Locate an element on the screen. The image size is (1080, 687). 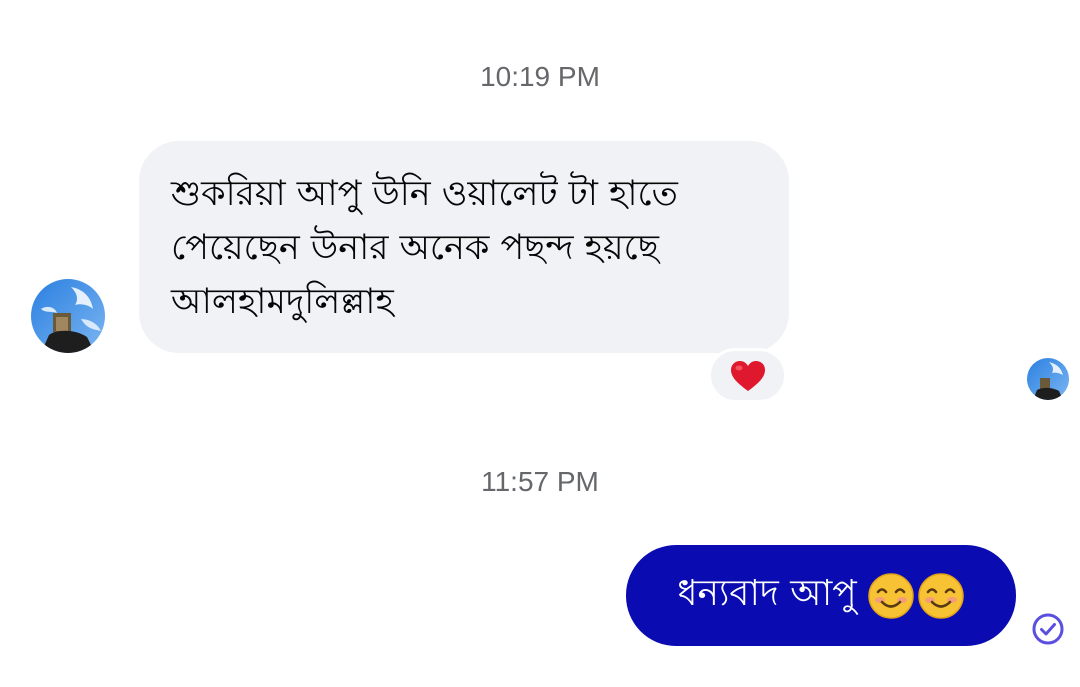
message-status is located at coordinates (1048, 629).